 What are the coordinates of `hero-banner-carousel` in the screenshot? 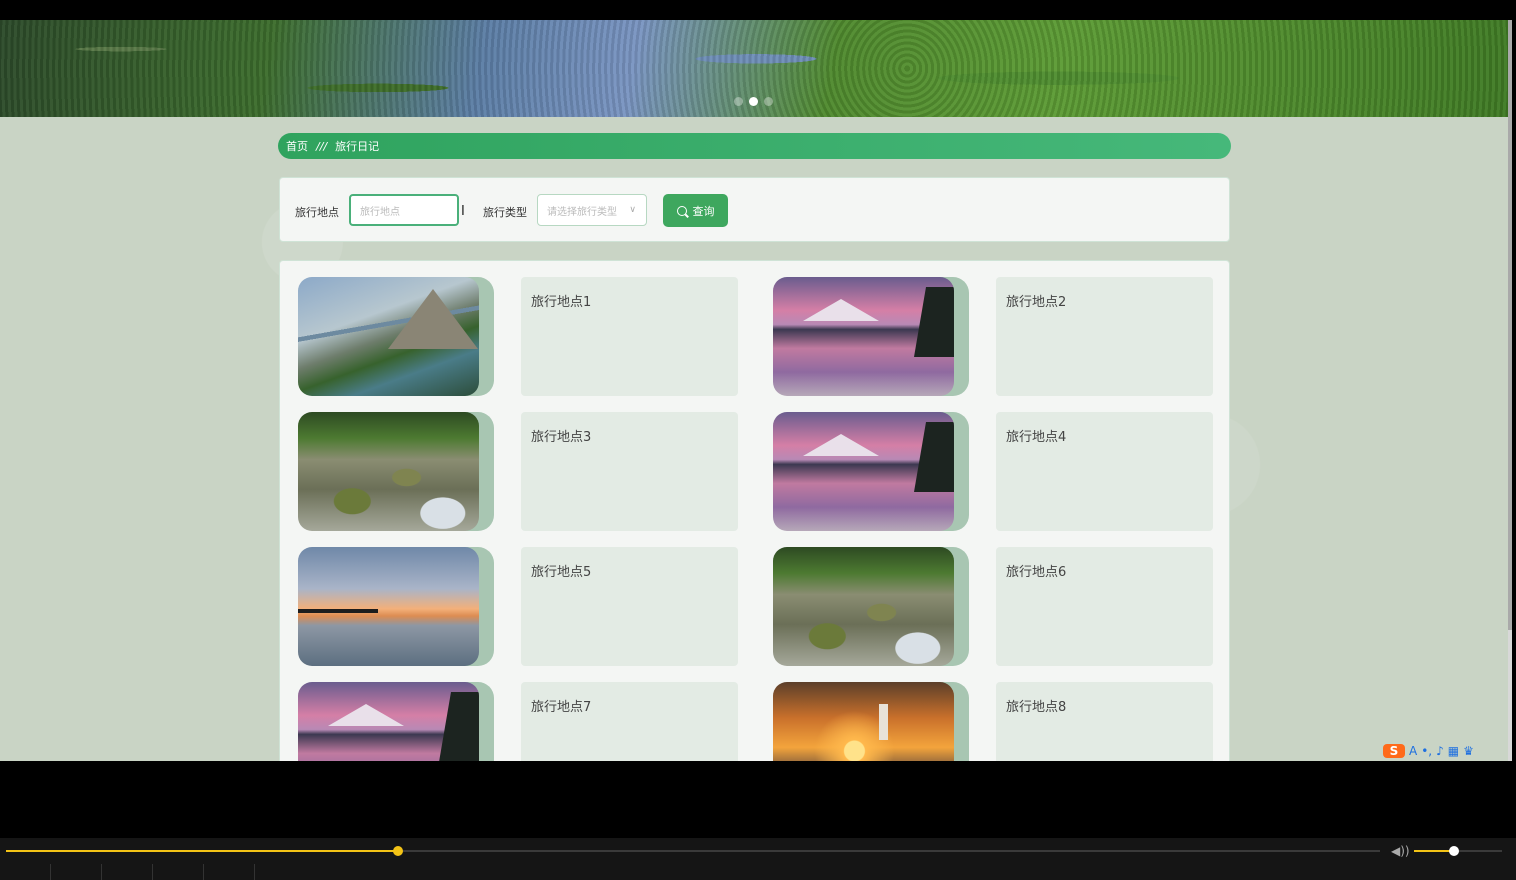 It's located at (756, 68).